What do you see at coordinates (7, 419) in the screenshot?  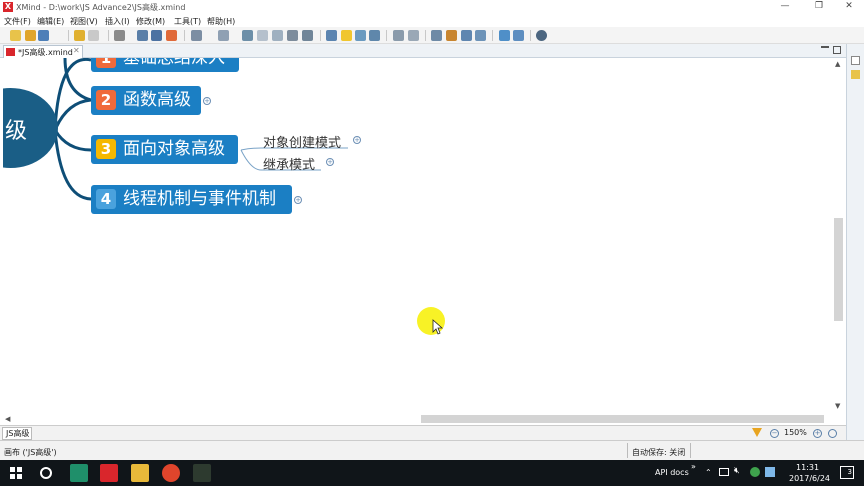 I see `scroll-left-icon: ◀` at bounding box center [7, 419].